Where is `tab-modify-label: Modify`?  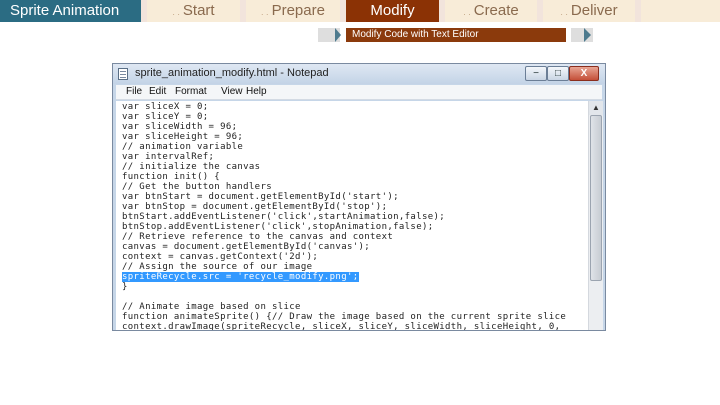 tab-modify-label: Modify is located at coordinates (392, 10).